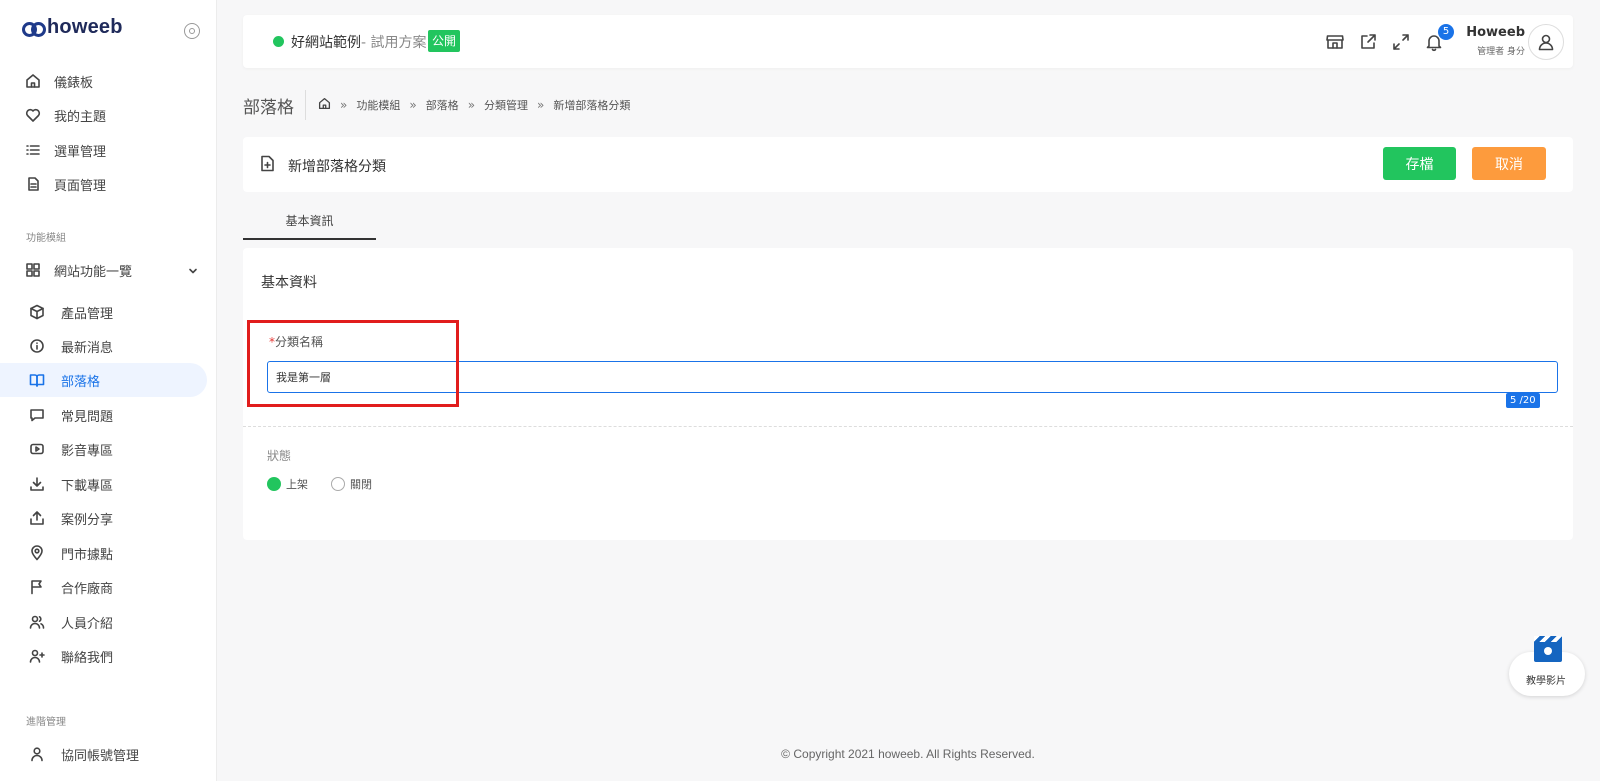 The height and width of the screenshot is (781, 1600). I want to click on sidebar-item-video: 影音專區, so click(103, 449).